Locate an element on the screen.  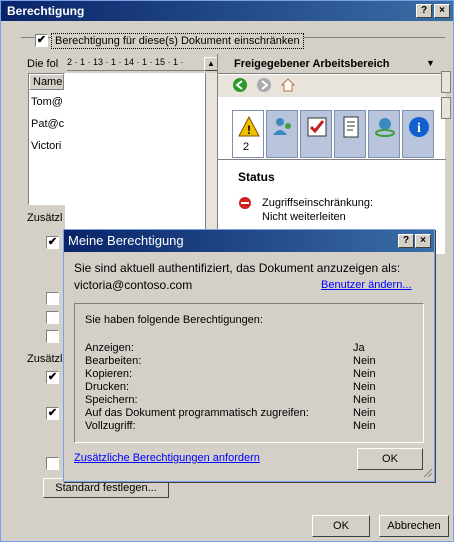
ruler: 2 · 1 · 13 · 1 · 14 · 1 · 15 · 1 · is located at coordinates (140, 64).